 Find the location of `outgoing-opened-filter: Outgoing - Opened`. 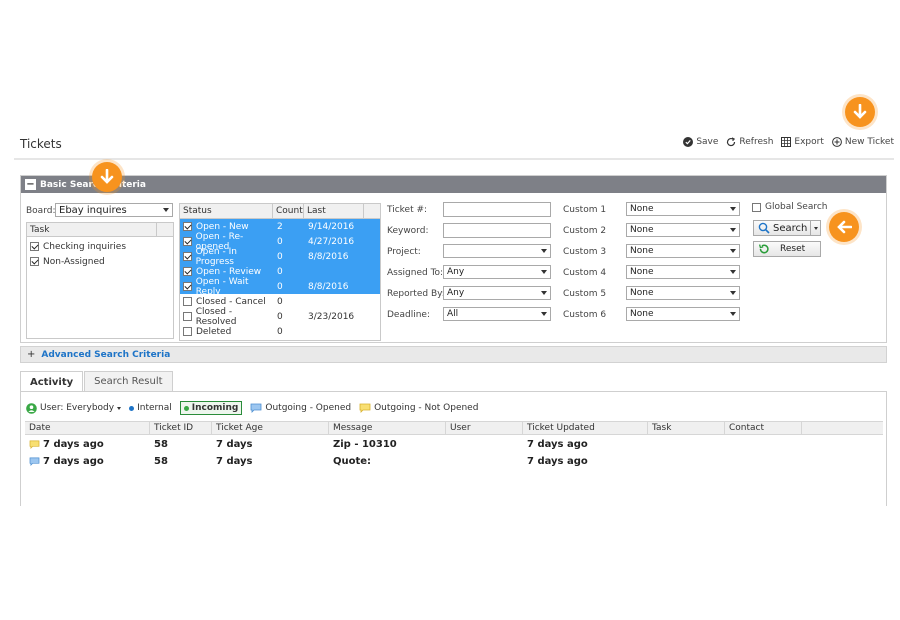

outgoing-opened-filter: Outgoing - Opened is located at coordinates (300, 408).